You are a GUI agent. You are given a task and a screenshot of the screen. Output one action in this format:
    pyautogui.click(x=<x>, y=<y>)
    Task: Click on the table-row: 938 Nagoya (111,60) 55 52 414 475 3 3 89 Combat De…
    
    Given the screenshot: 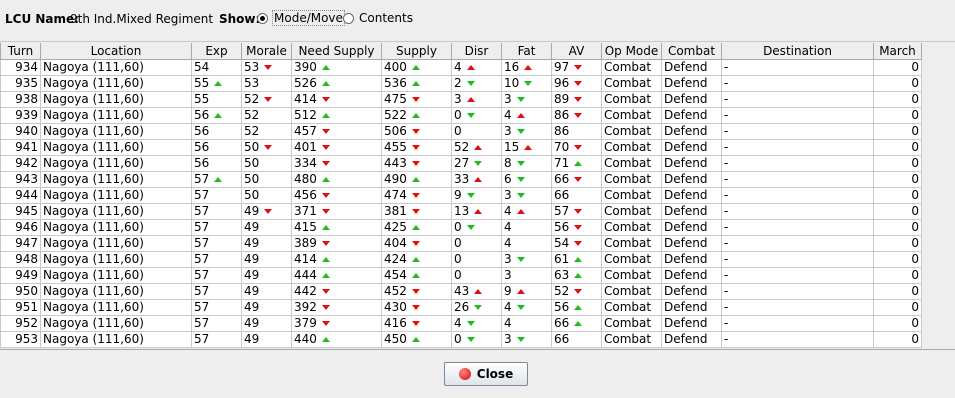 What is the action you would take?
    pyautogui.click(x=461, y=99)
    